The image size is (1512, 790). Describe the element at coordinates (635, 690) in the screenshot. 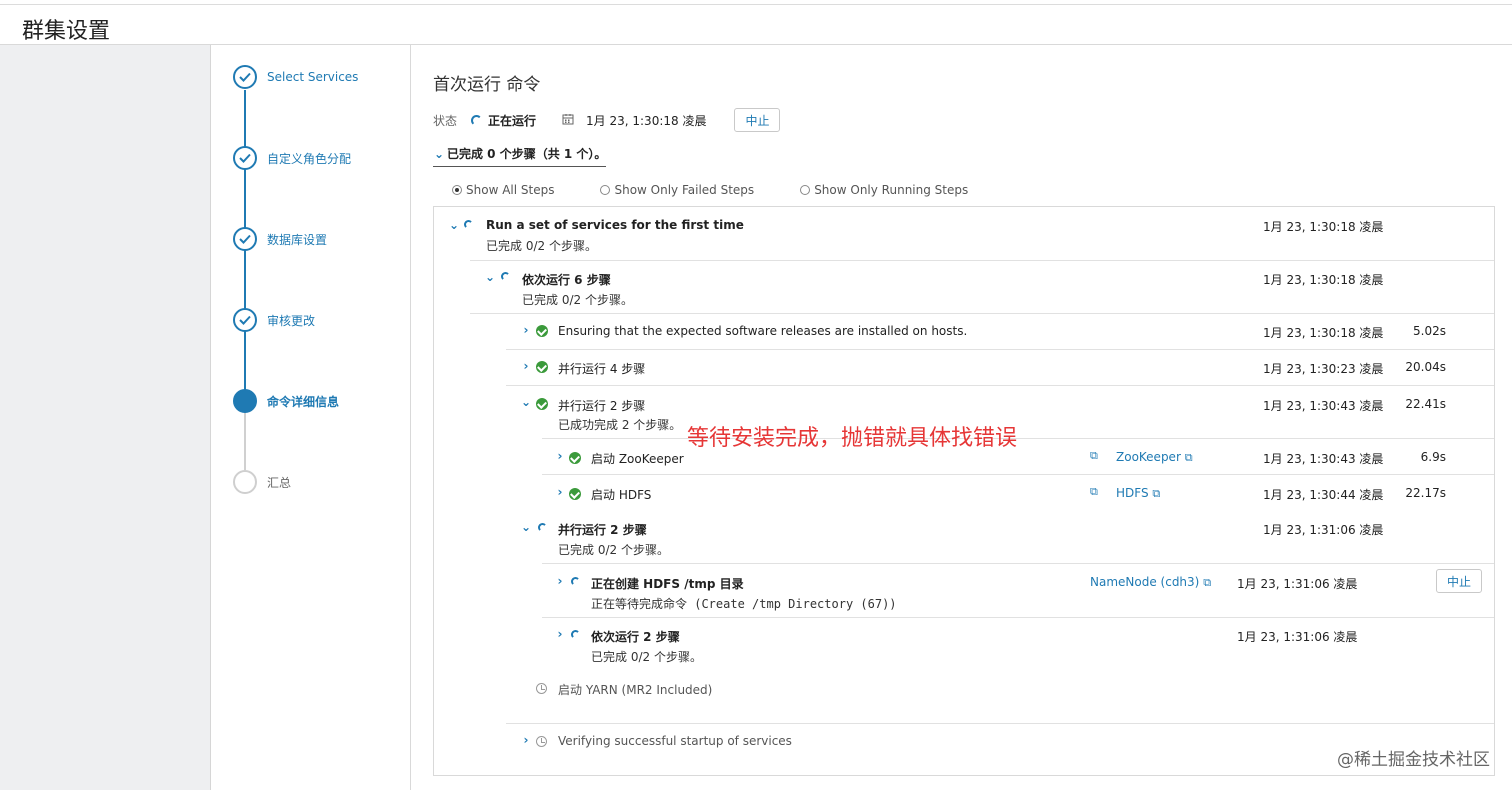

I see `step-yarn-title: 启动 YARN (MR2 Included)` at that location.